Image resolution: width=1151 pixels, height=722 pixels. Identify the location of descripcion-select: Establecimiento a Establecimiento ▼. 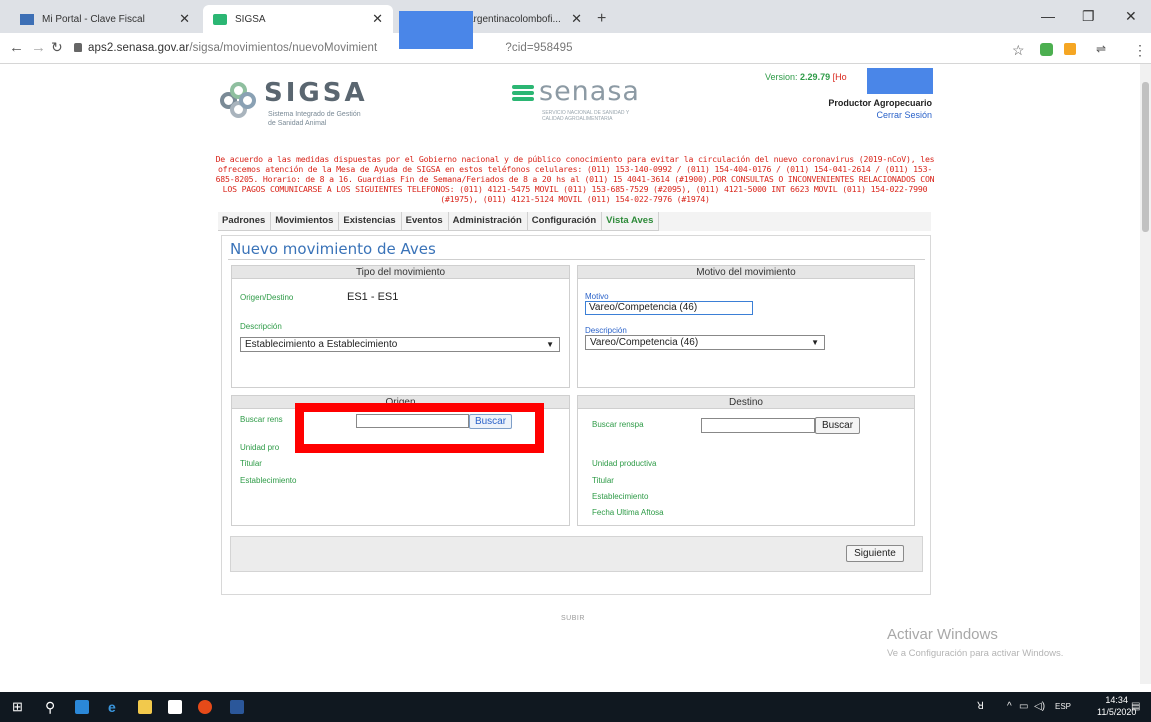
(400, 344).